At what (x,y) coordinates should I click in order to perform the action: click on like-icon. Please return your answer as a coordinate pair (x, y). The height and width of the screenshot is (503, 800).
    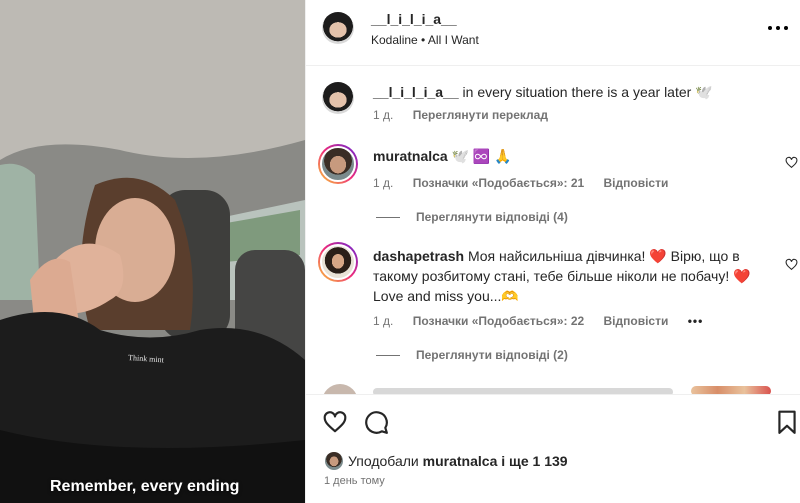
    Looking at the image, I should click on (335, 422).